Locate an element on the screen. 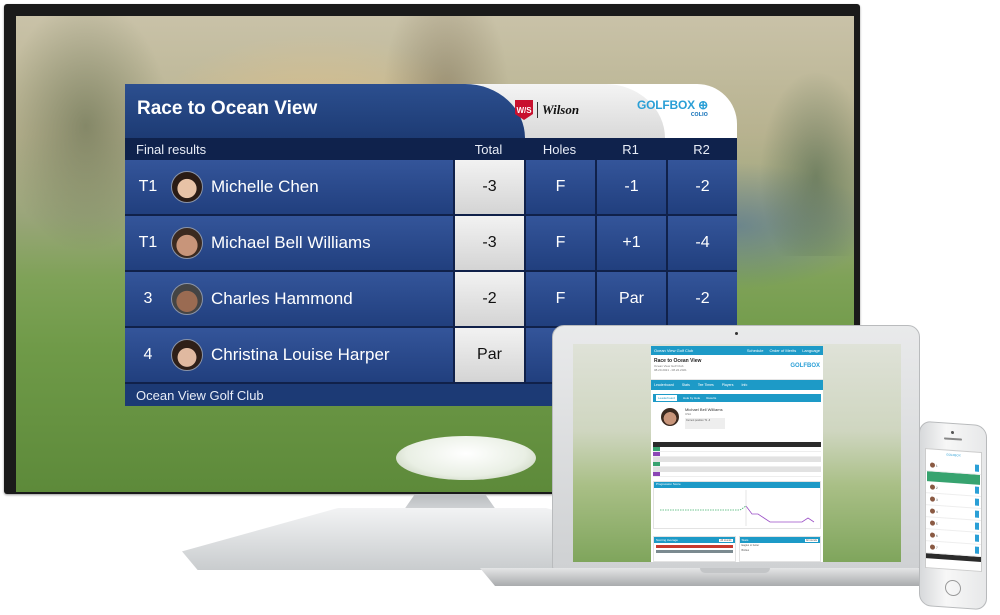  col-total: Total is located at coordinates (488, 149).